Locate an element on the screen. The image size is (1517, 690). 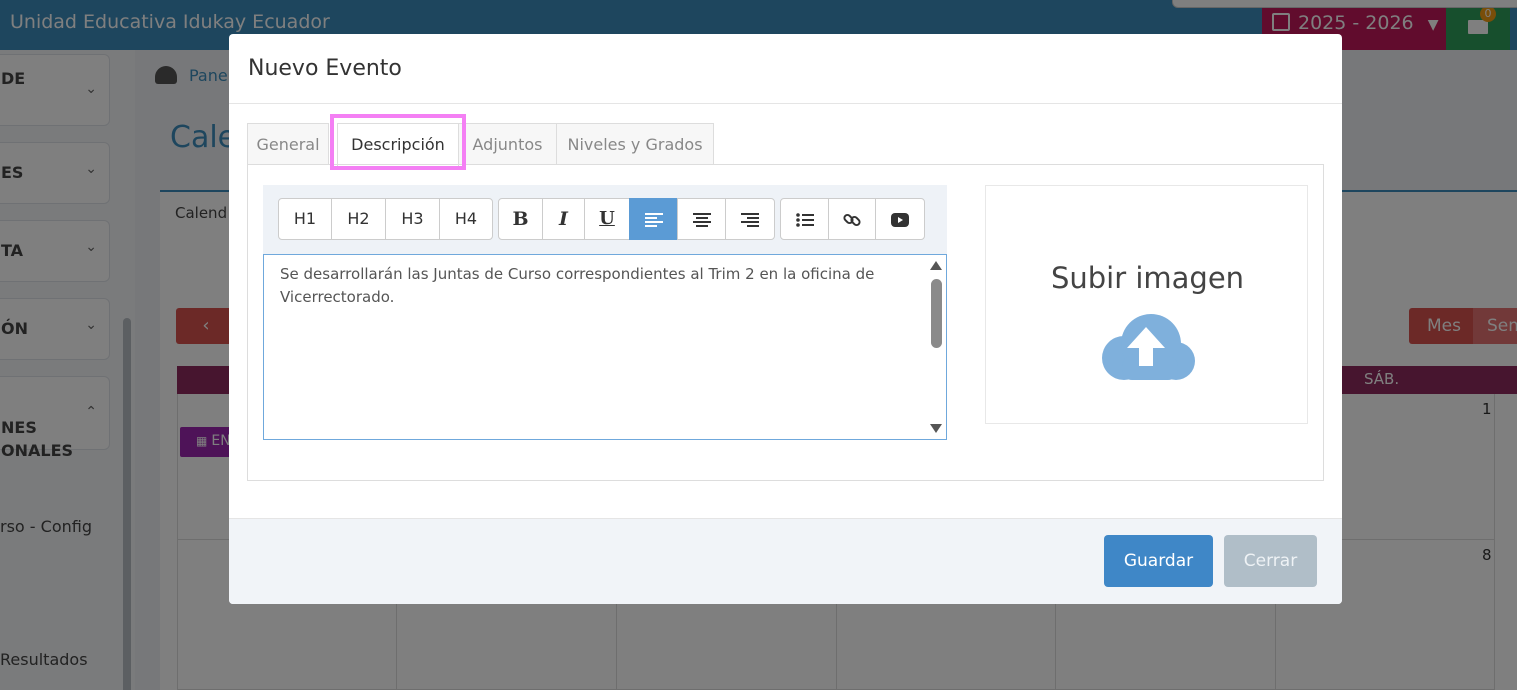
underline-button: U is located at coordinates (607, 219).